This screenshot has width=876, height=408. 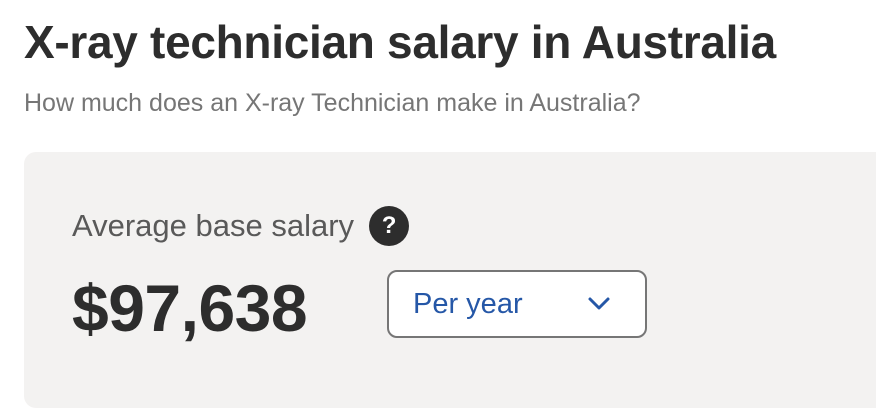 What do you see at coordinates (389, 226) in the screenshot?
I see `help-question-icon: ?` at bounding box center [389, 226].